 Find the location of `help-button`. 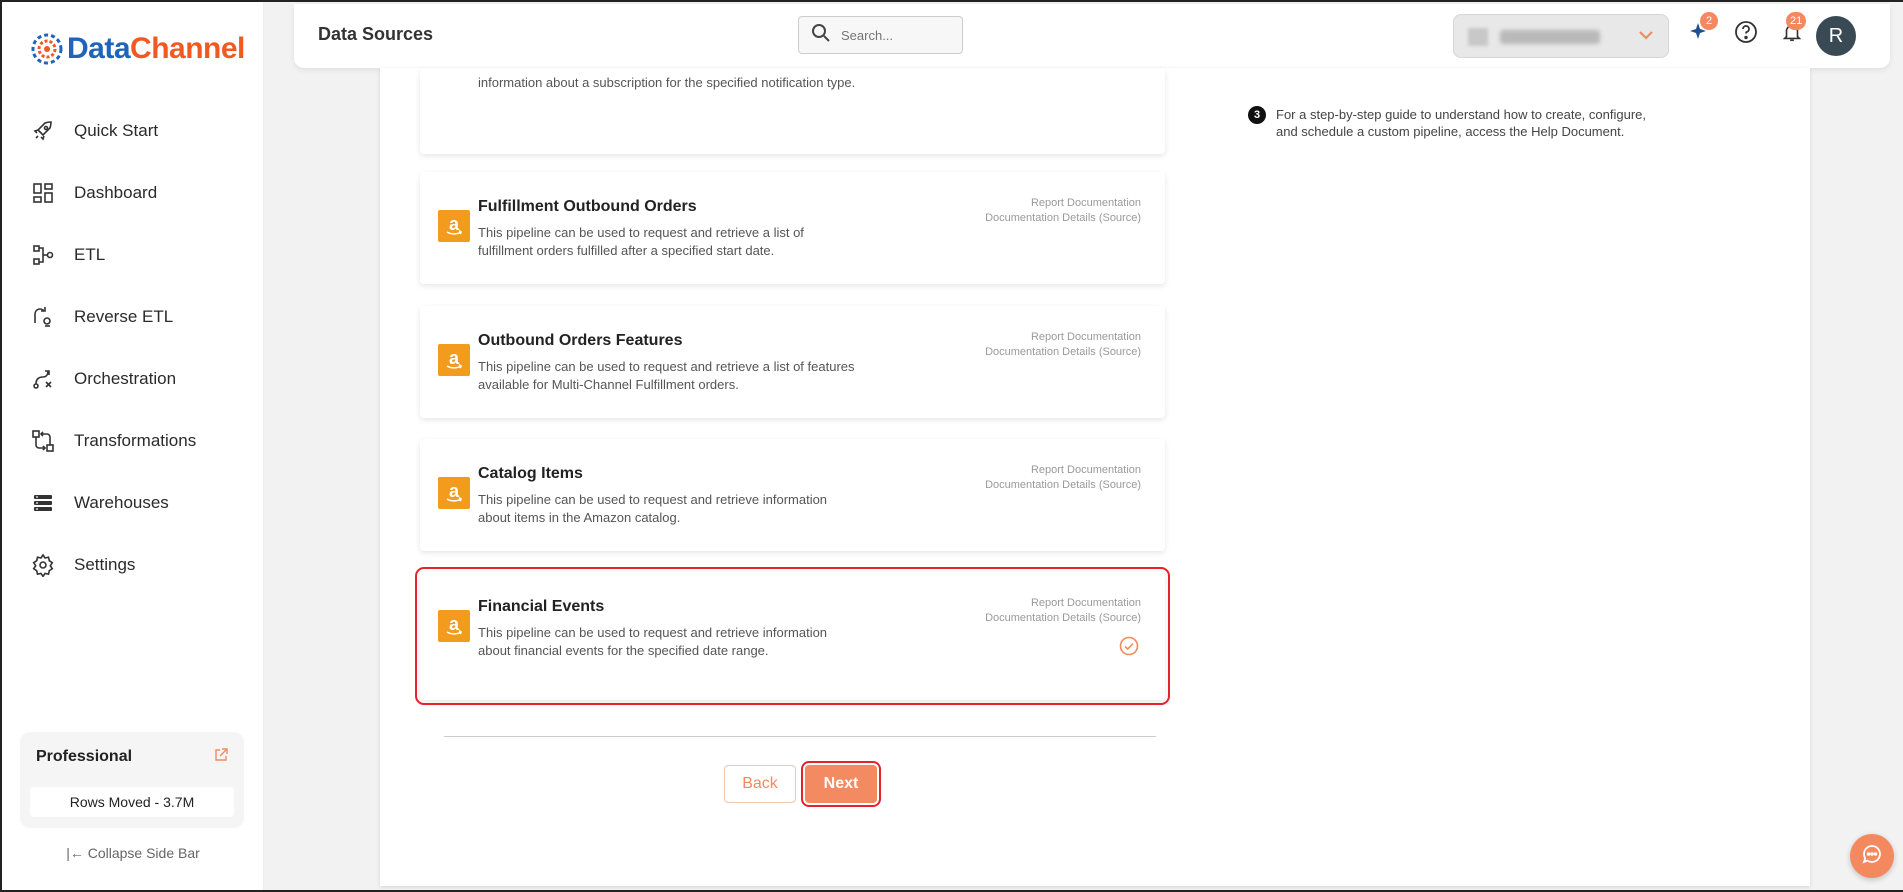

help-button is located at coordinates (1746, 34).